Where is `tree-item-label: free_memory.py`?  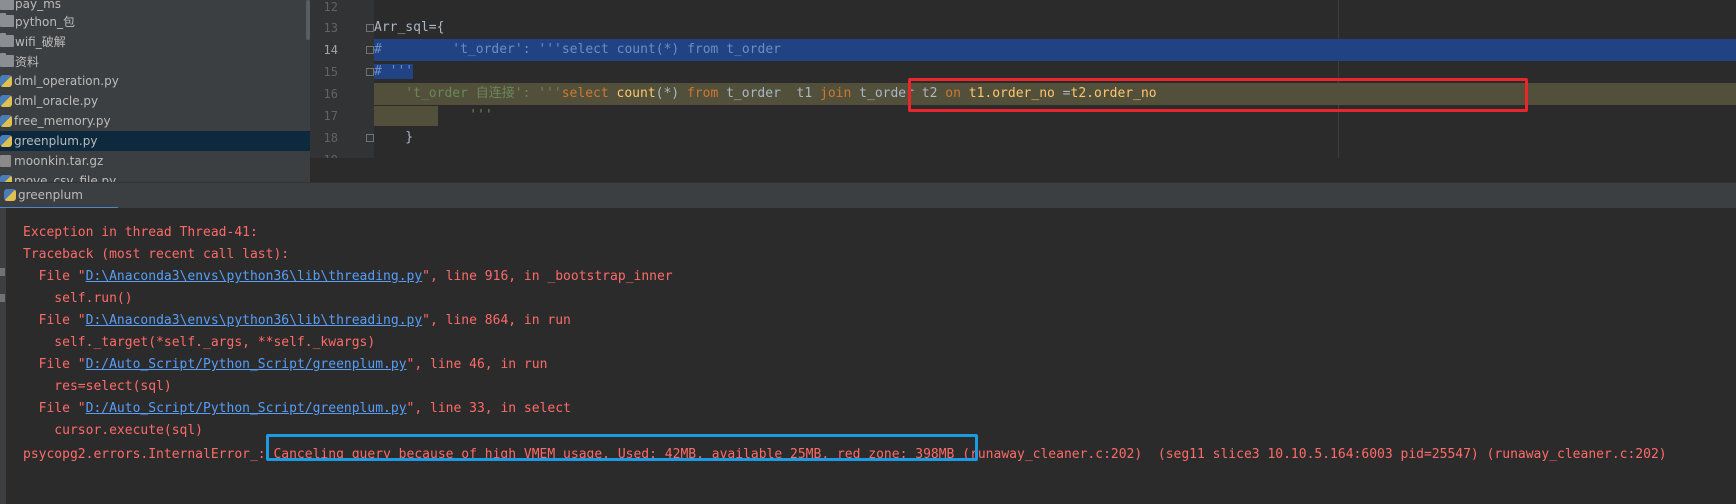 tree-item-label: free_memory.py is located at coordinates (62, 121).